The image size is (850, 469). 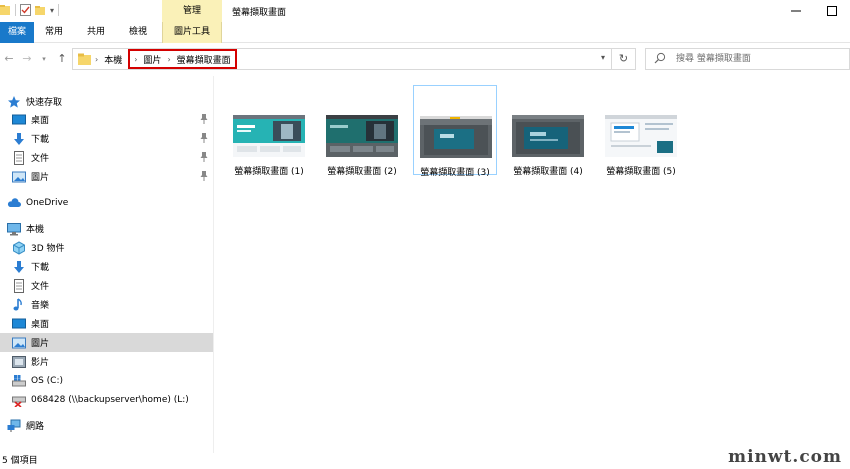 What do you see at coordinates (62, 59) in the screenshot?
I see `up-arrow-icon: ↑` at bounding box center [62, 59].